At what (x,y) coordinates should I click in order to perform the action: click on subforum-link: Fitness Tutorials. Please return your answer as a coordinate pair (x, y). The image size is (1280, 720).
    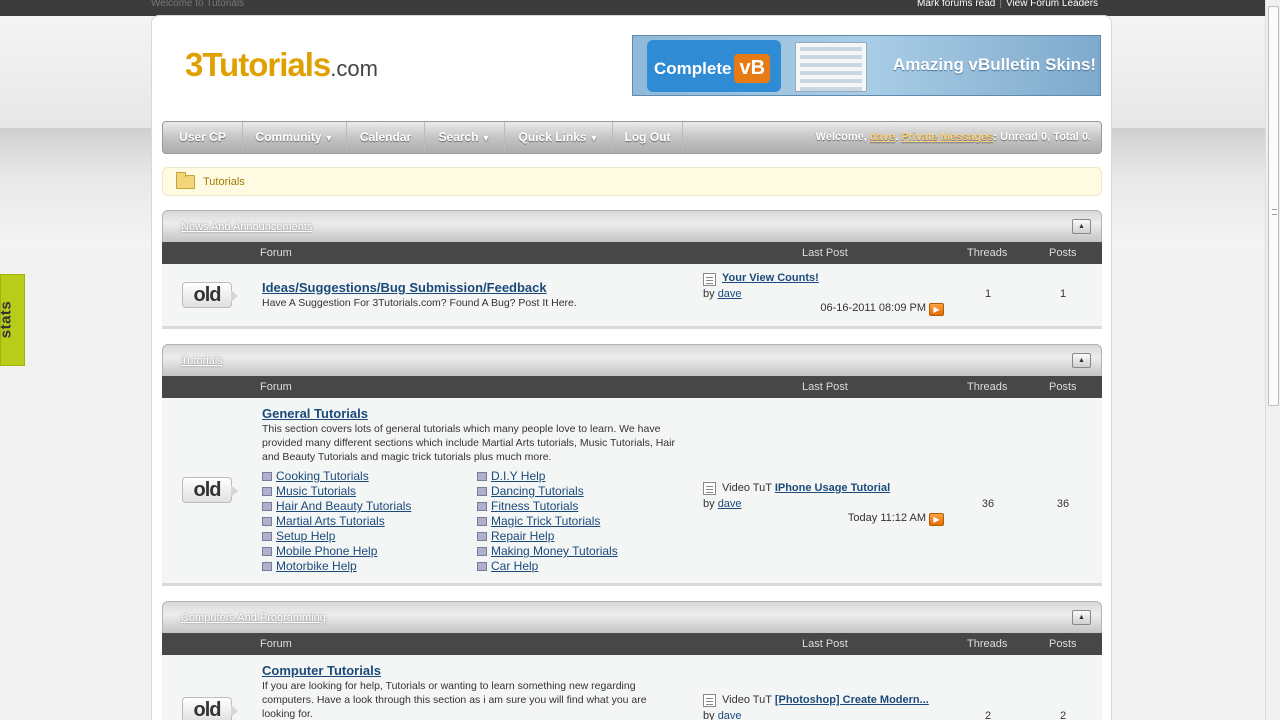
    Looking at the image, I should click on (527, 506).